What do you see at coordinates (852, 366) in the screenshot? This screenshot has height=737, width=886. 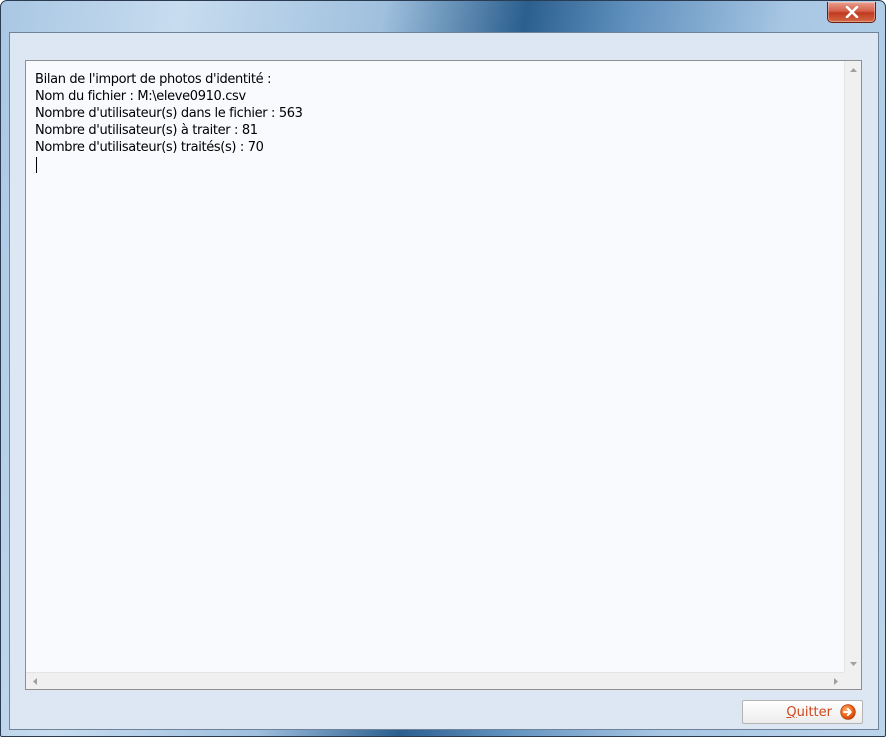 I see `vertical-scrollbar` at bounding box center [852, 366].